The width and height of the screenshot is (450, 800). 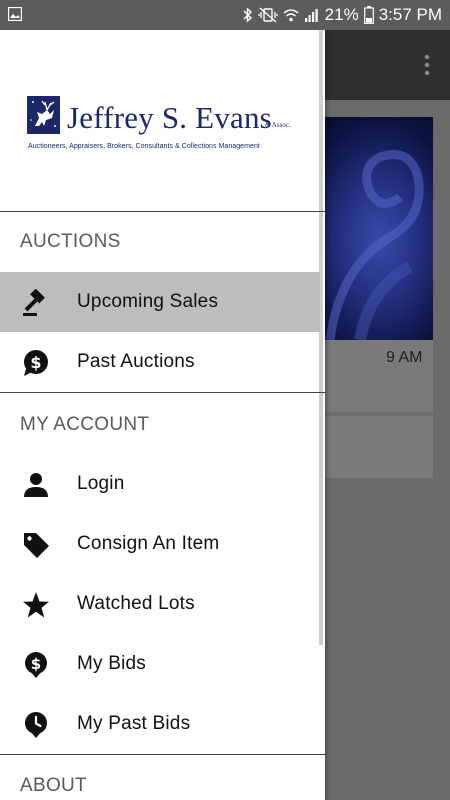 I want to click on nav-item-my-bids: $ My Bids, so click(x=160, y=664).